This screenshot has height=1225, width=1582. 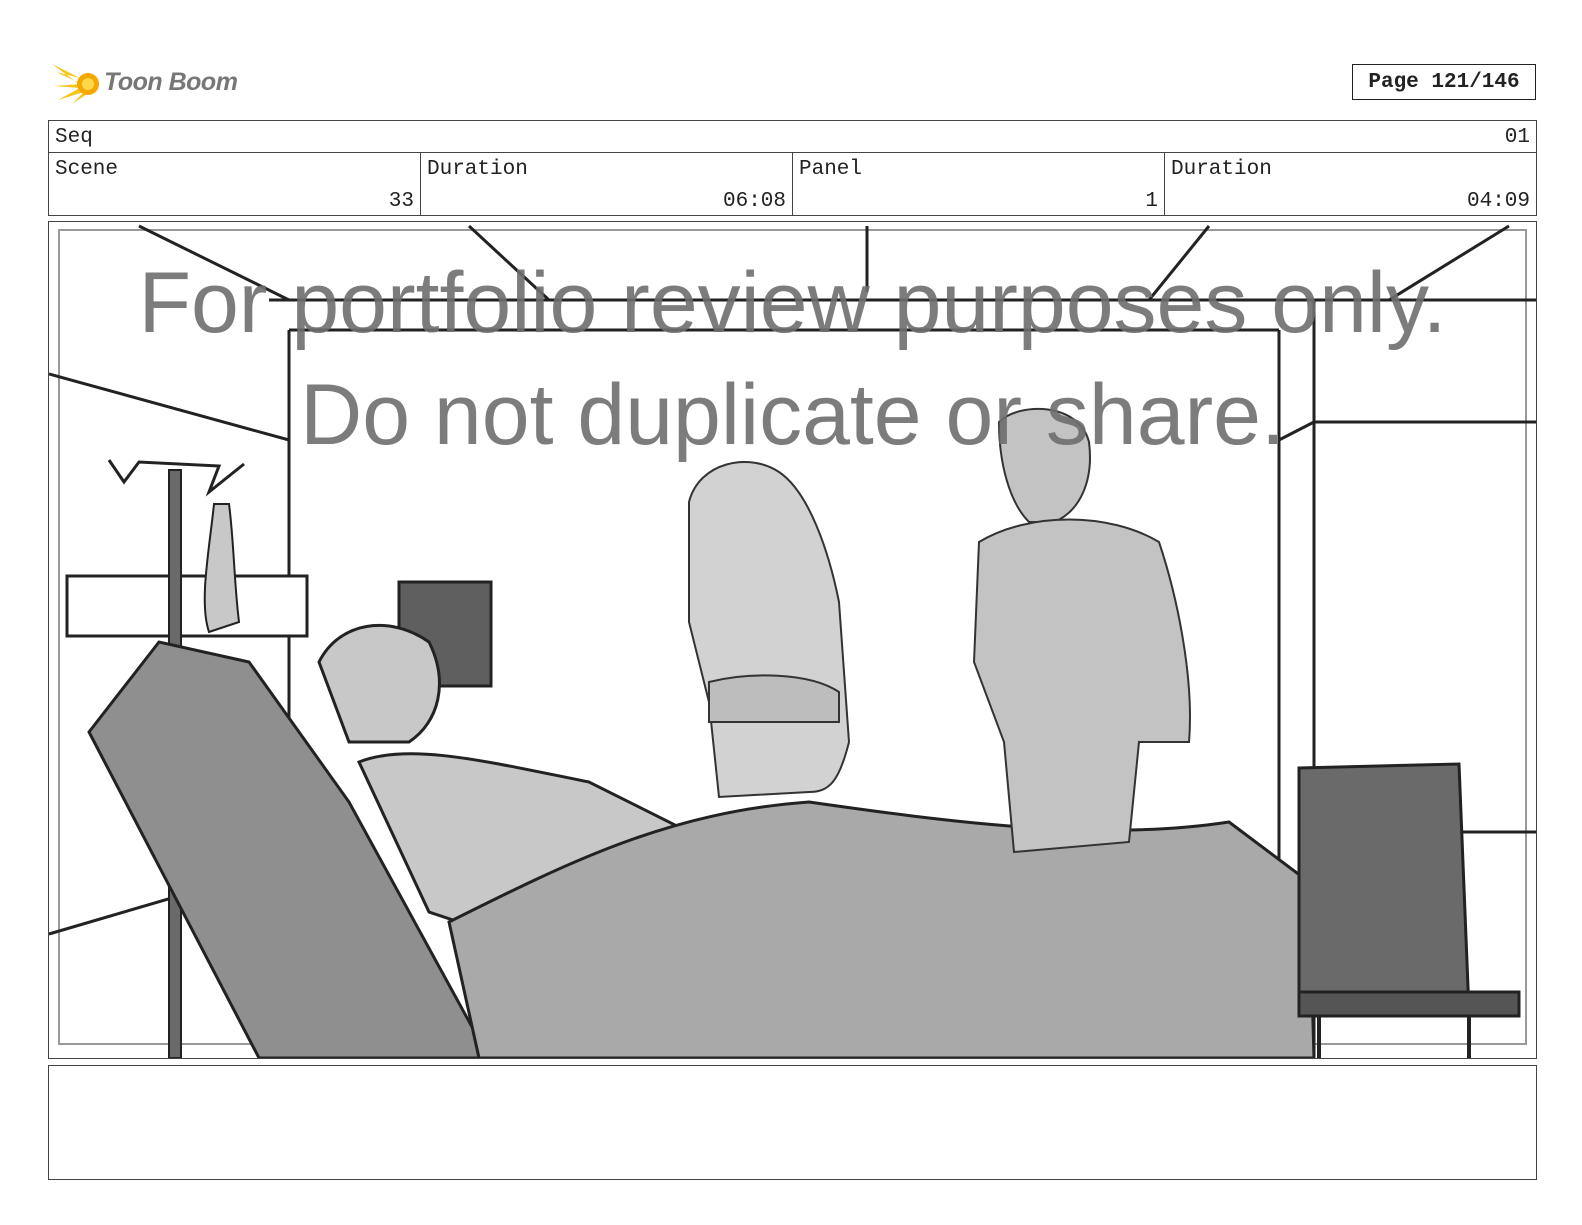 I want to click on scene-label: Scene, so click(x=87, y=169).